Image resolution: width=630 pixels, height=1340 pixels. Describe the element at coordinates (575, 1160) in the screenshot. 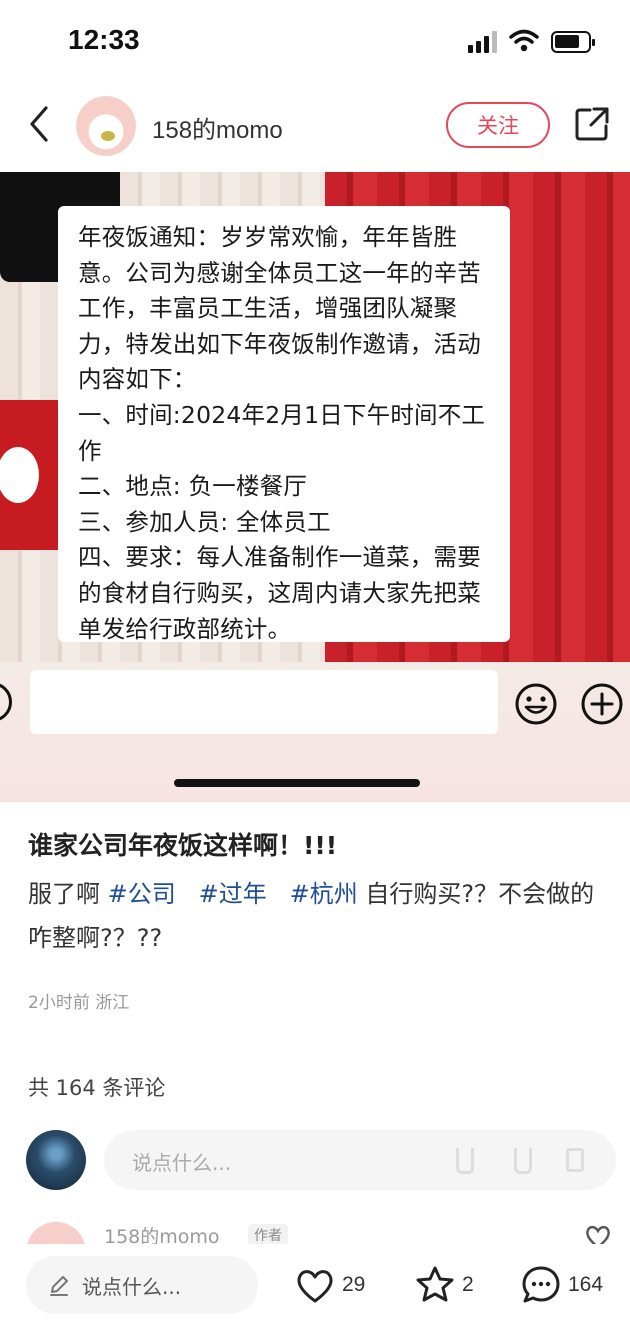

I see `image-icon` at that location.